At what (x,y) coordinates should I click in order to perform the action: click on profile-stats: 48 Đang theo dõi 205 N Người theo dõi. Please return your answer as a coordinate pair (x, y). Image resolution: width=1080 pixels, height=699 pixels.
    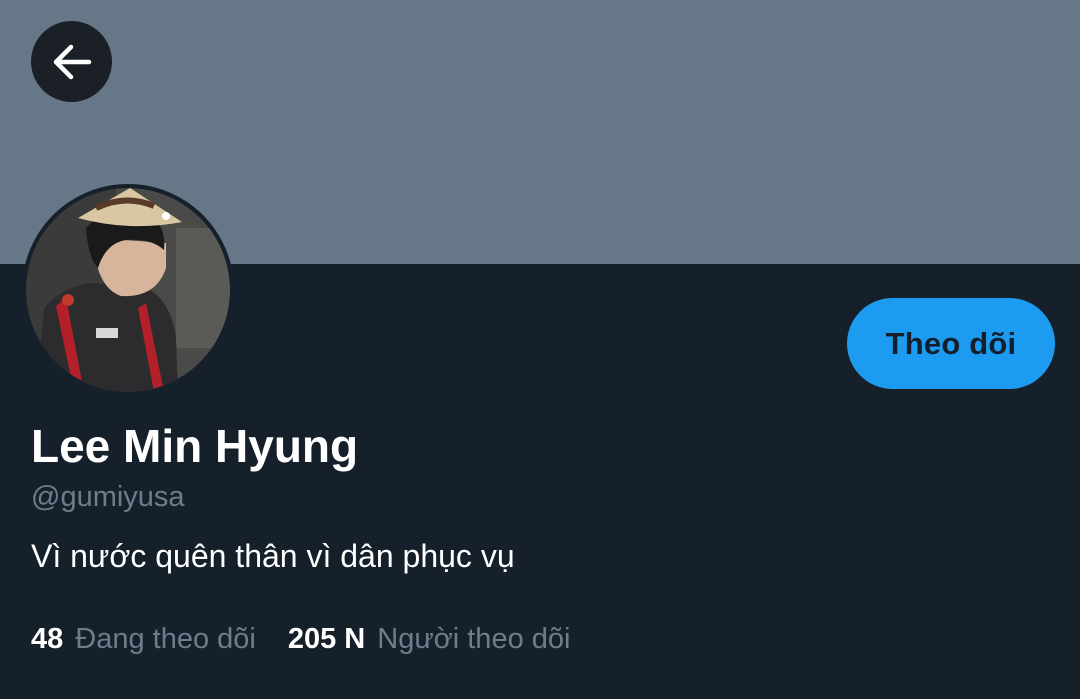
    Looking at the image, I should click on (300, 639).